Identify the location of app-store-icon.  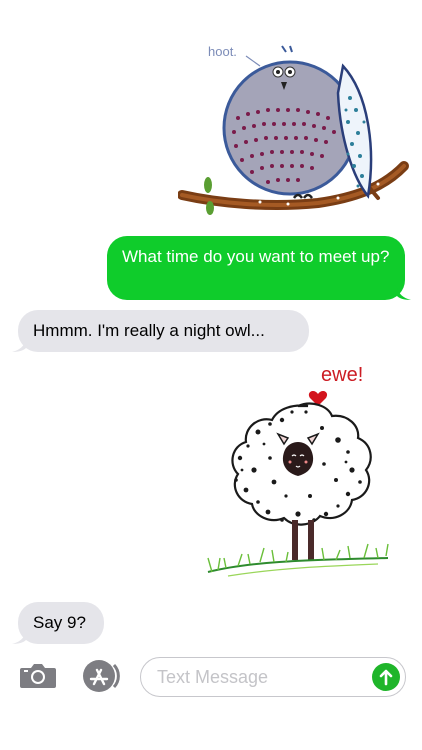
(101, 676).